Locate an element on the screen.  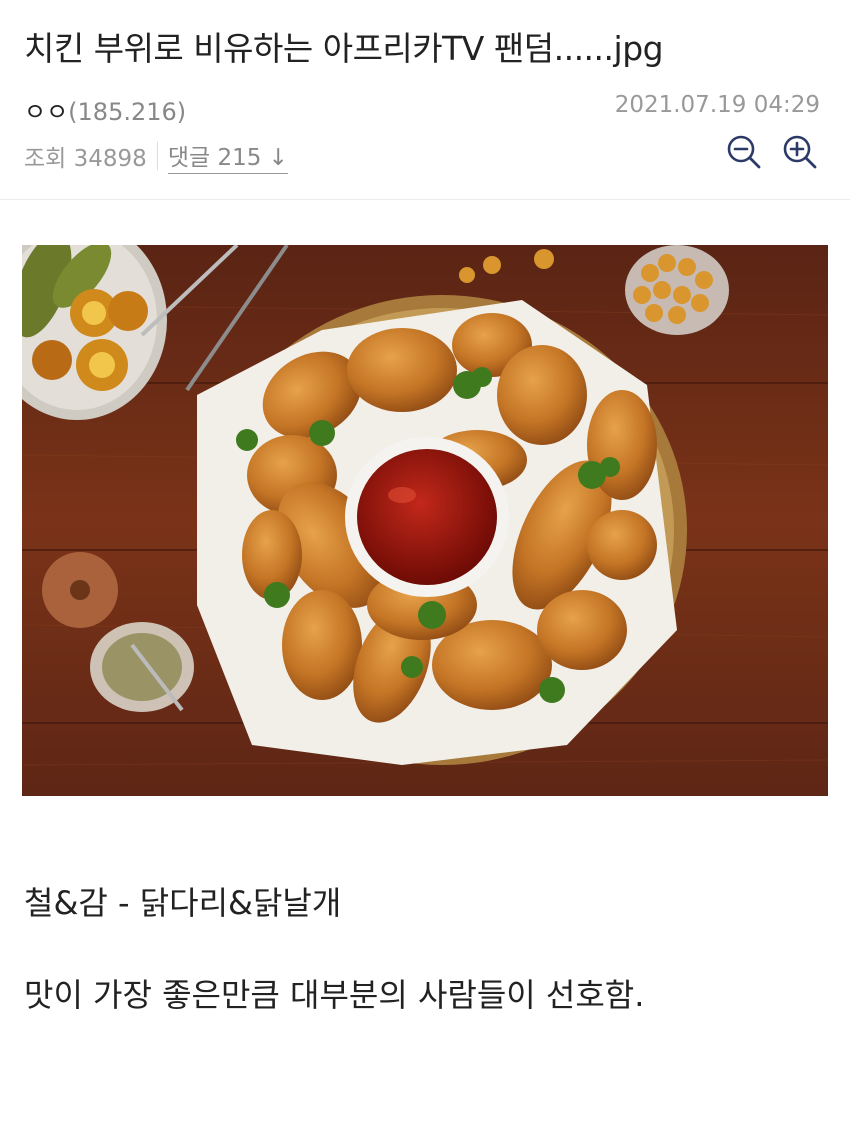
body-text-line1: 철&감 - 닭다리&닭날개 is located at coordinates (183, 903).